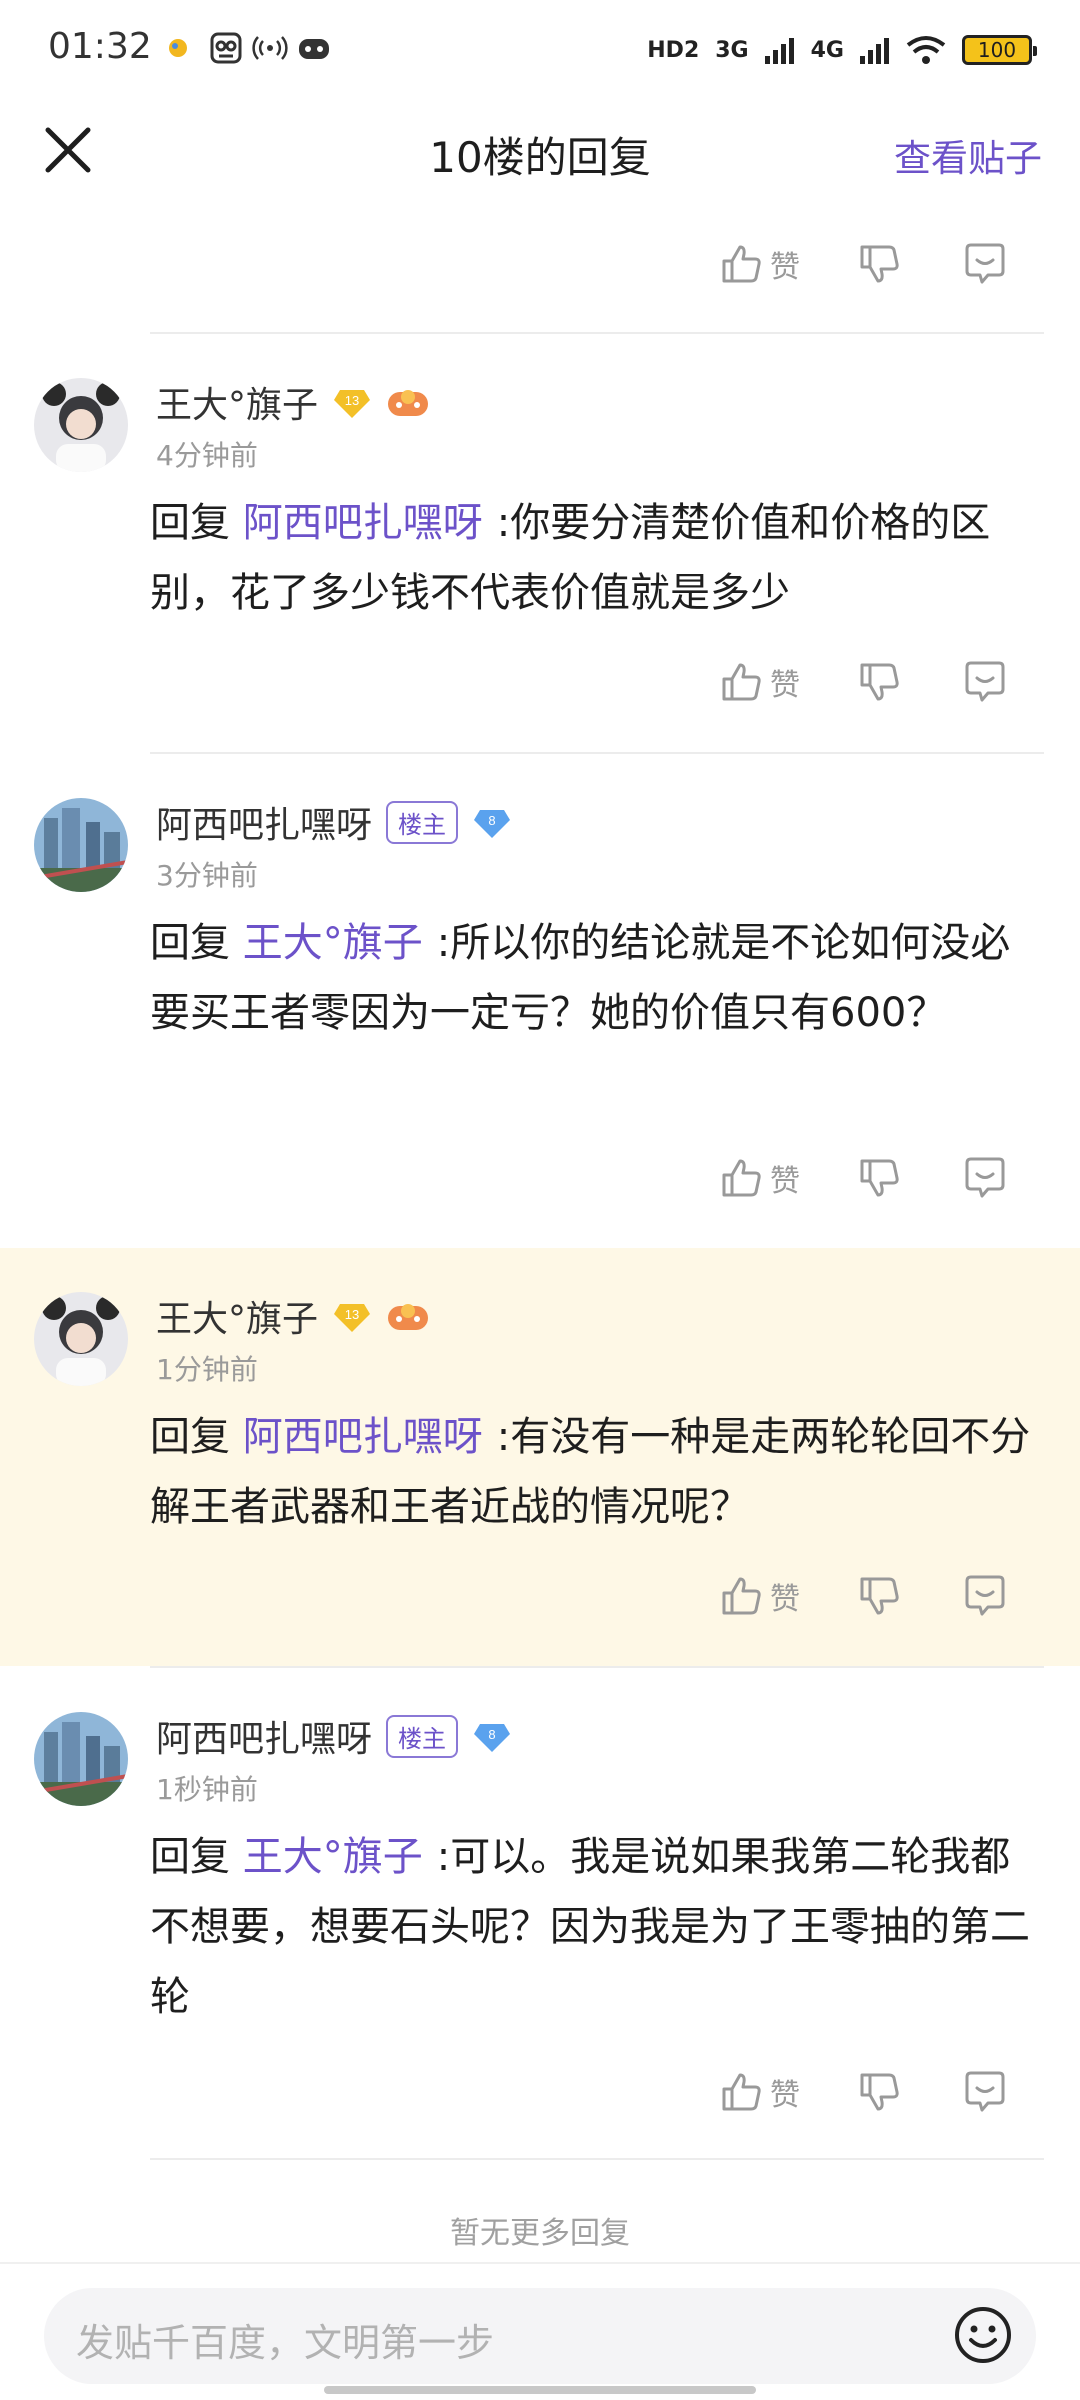  Describe the element at coordinates (540, 150) in the screenshot. I see `nav-header: 10楼的回复 查看贴子` at that location.